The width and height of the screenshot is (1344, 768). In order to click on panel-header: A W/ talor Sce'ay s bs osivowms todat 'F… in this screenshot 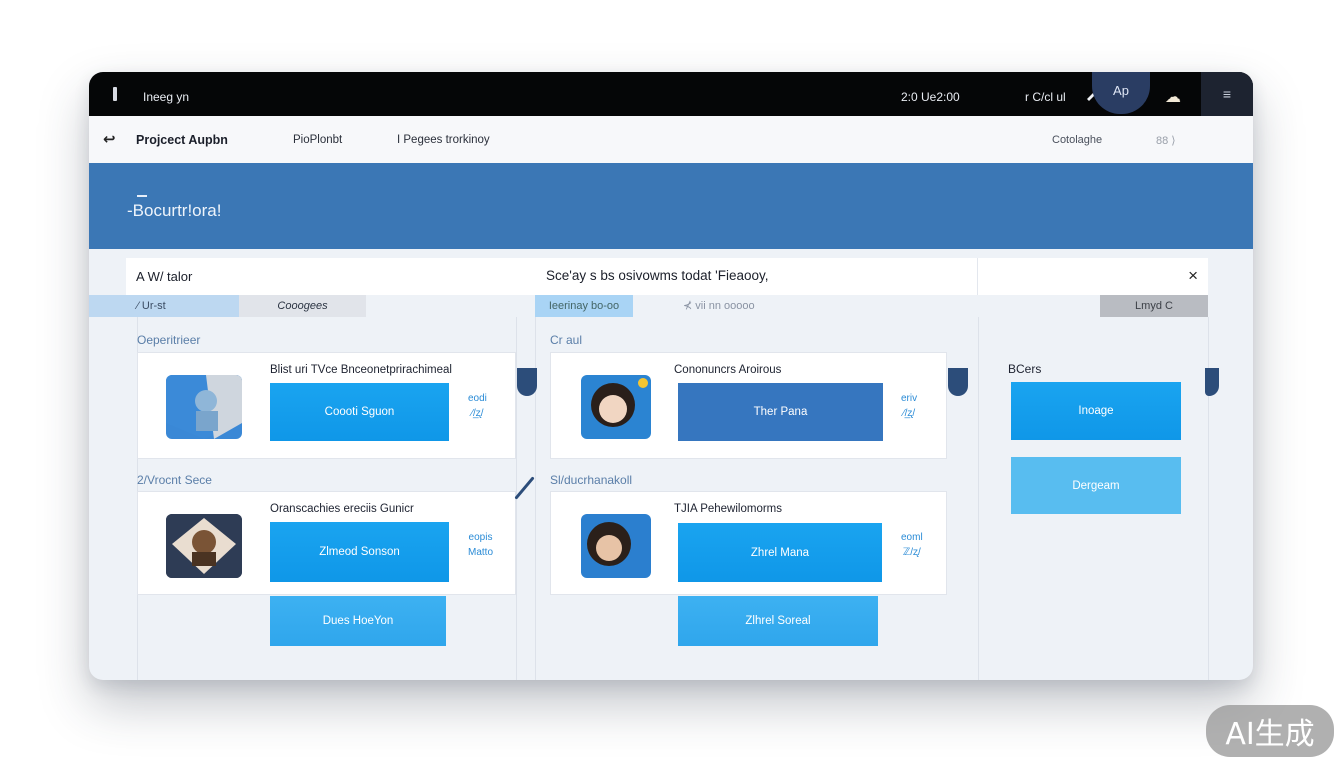, I will do `click(667, 276)`.